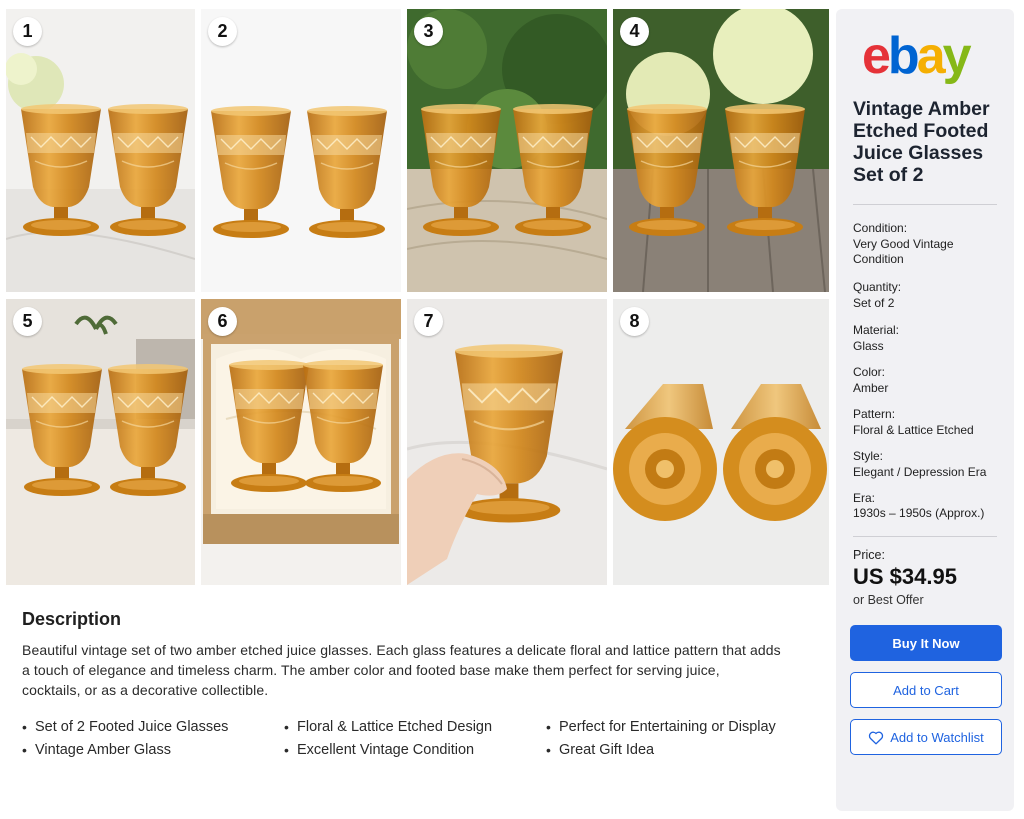  I want to click on product-photo-8: 8, so click(721, 442).